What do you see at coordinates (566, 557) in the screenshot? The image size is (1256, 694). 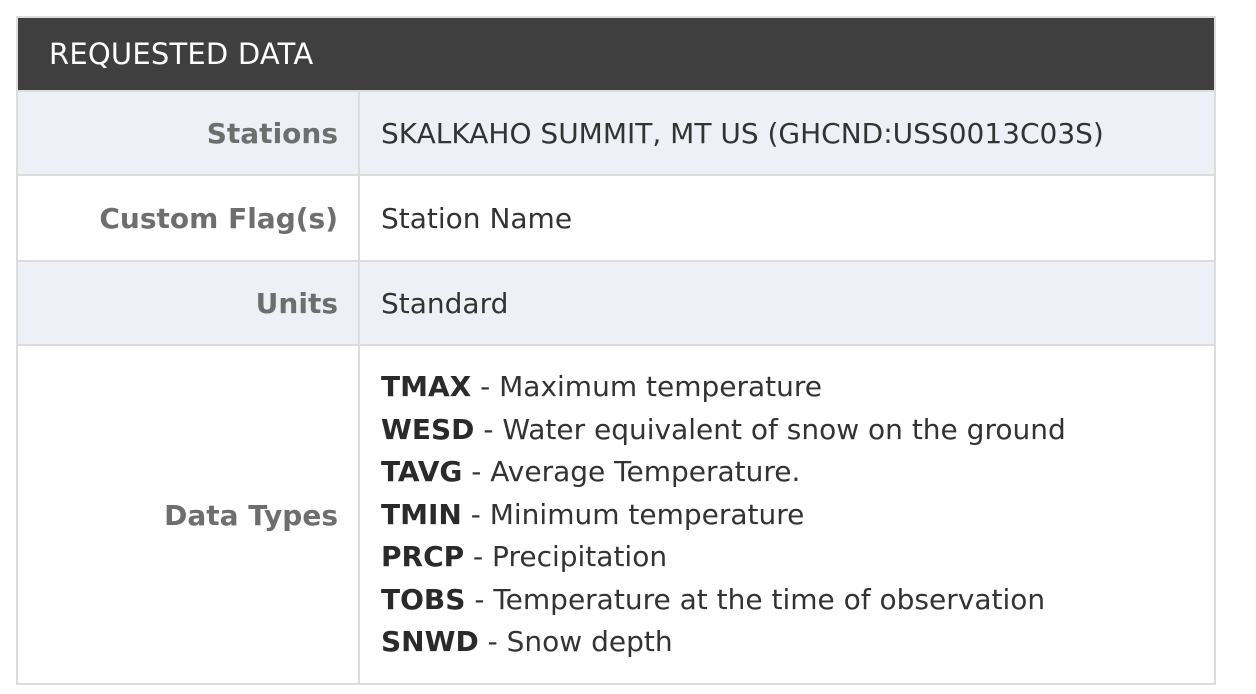 I see `data-type-description: - Precipitation` at bounding box center [566, 557].